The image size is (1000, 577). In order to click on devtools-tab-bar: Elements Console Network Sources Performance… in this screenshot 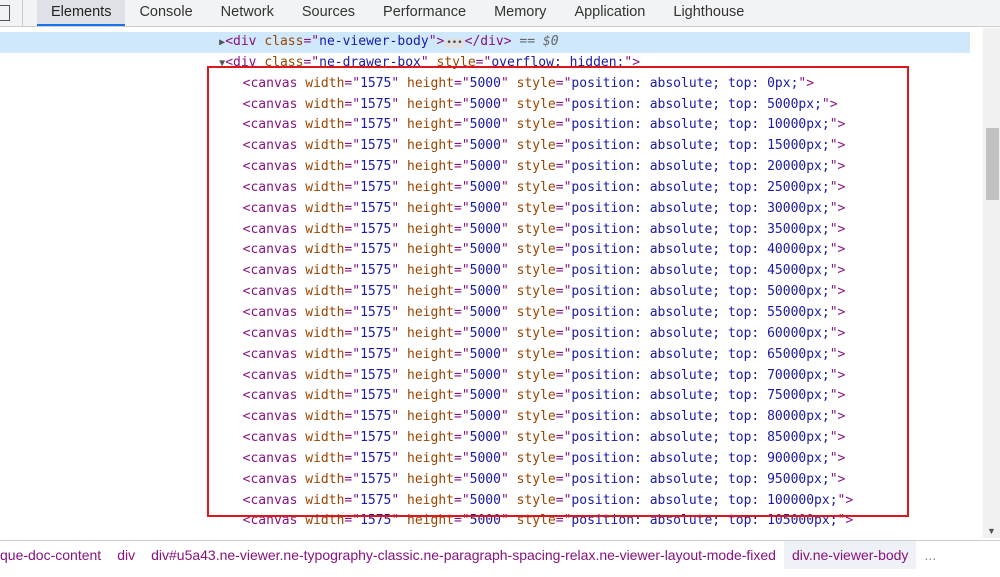, I will do `click(500, 13)`.